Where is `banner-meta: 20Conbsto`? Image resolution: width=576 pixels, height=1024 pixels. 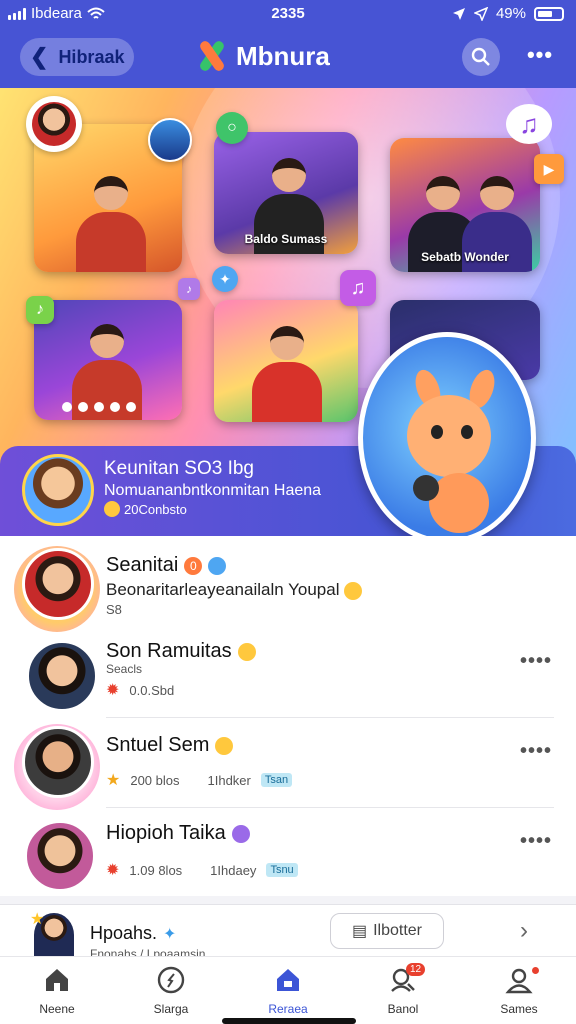
banner-meta: 20Conbsto is located at coordinates (145, 509).